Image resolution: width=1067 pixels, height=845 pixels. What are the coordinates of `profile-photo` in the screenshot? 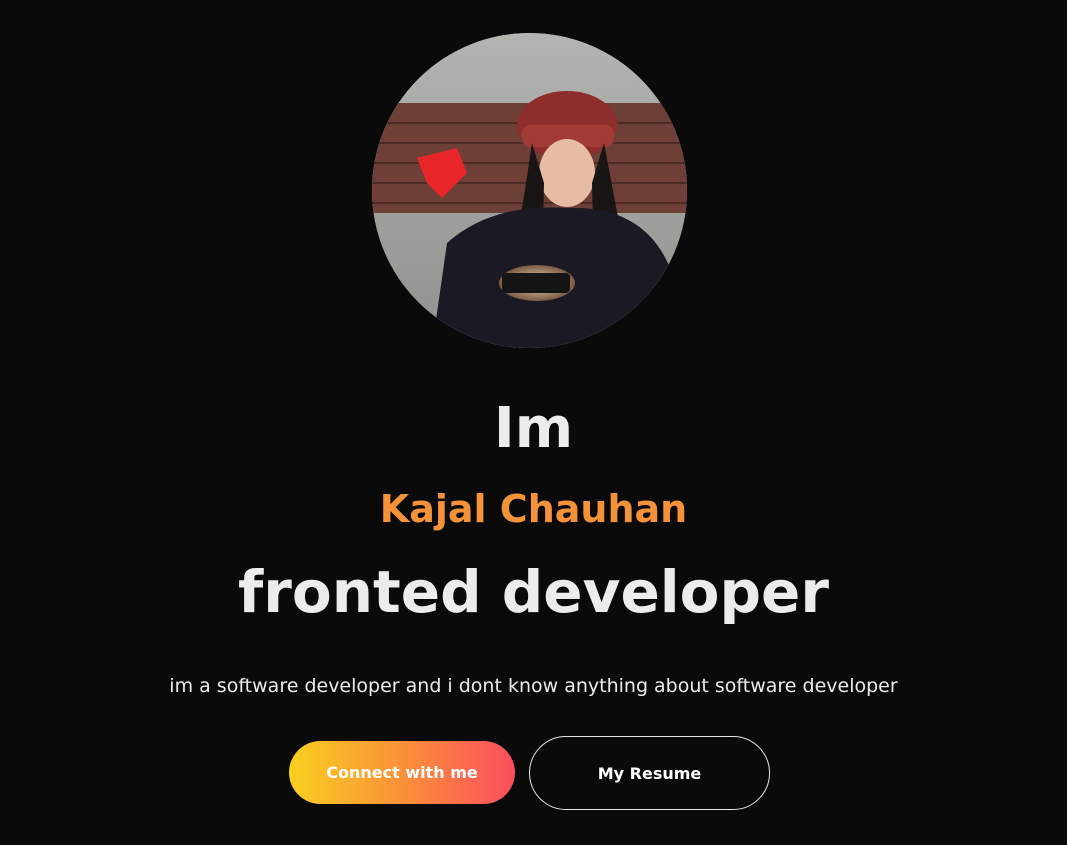 It's located at (529, 190).